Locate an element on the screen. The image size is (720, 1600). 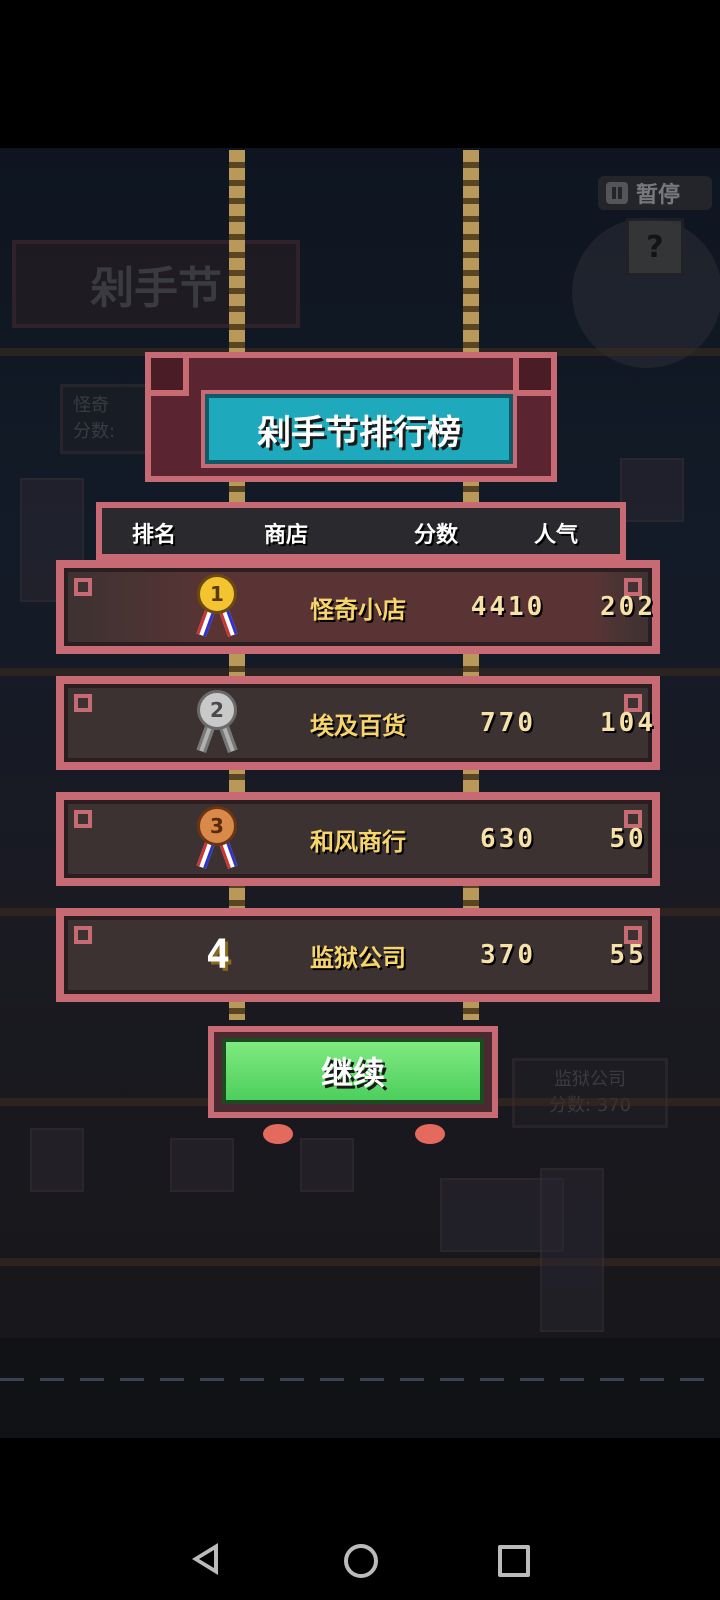
pause-icon is located at coordinates (617, 193).